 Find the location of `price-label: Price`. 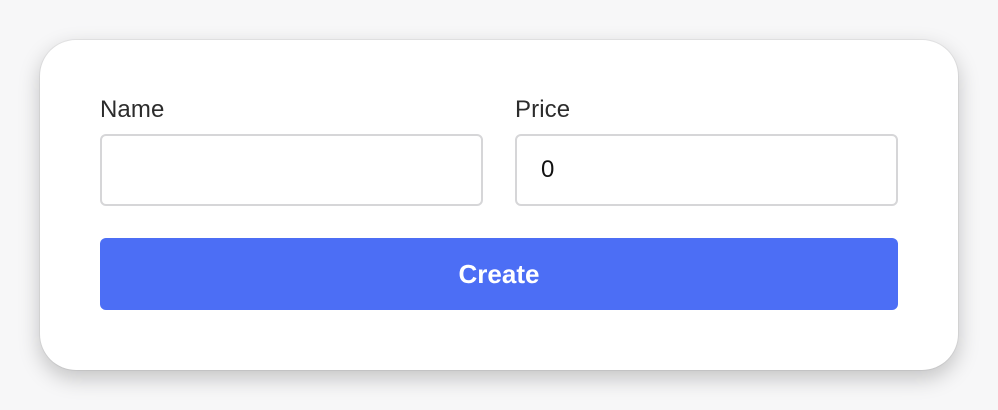

price-label: Price is located at coordinates (543, 109).